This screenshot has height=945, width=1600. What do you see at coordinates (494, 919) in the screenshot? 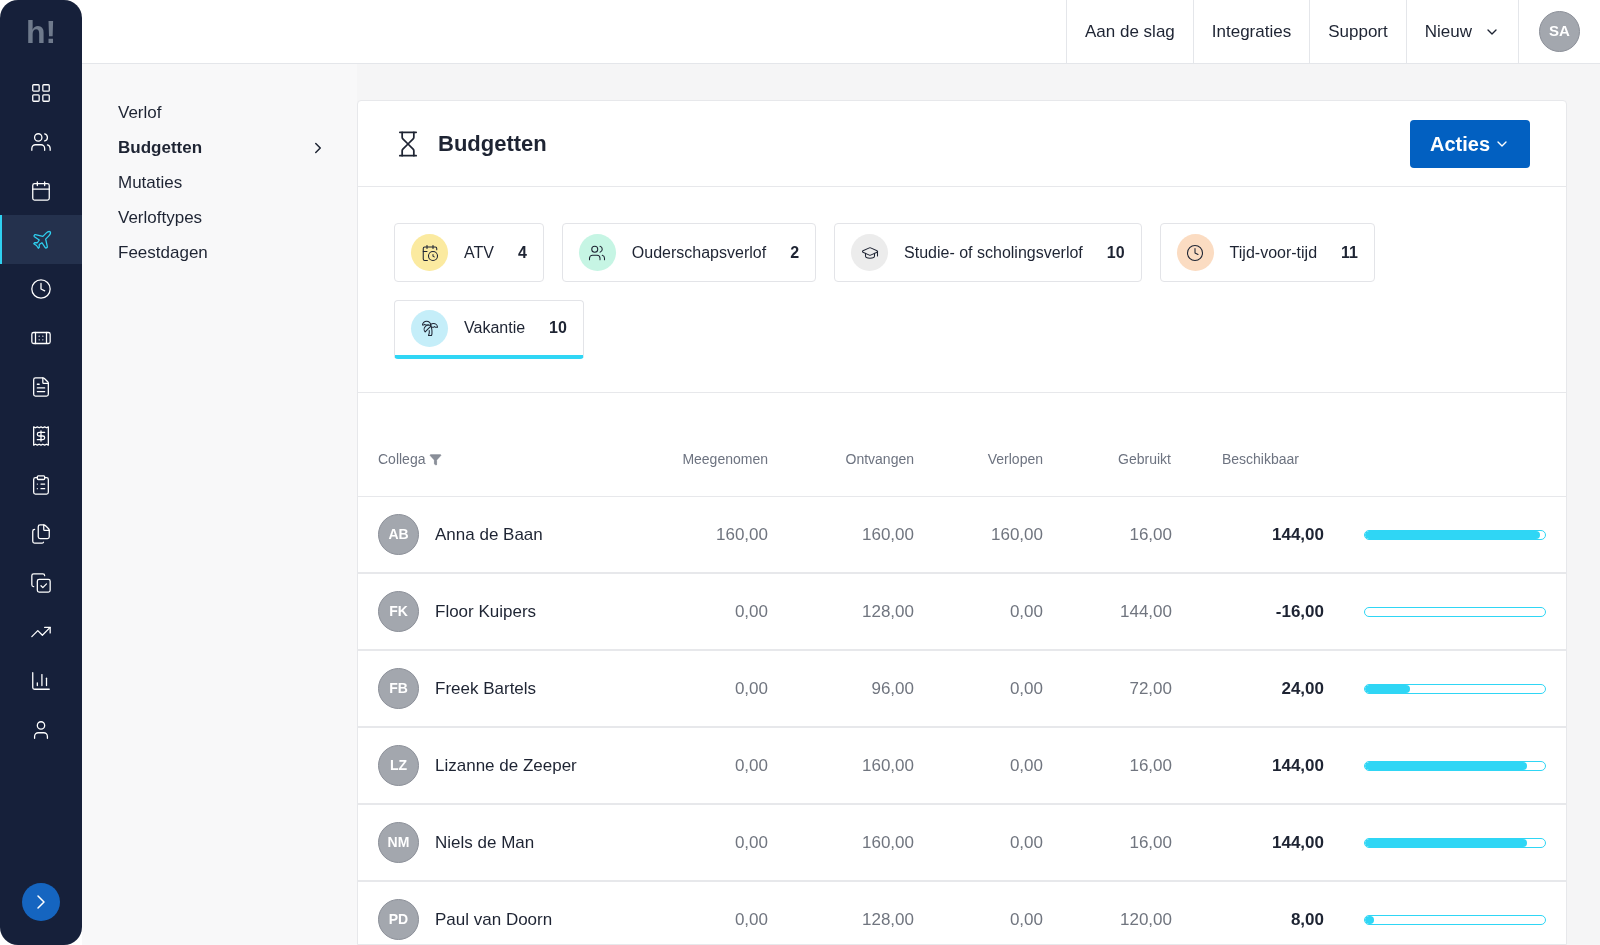
I see `employee-name: Paul van Doorn` at bounding box center [494, 919].